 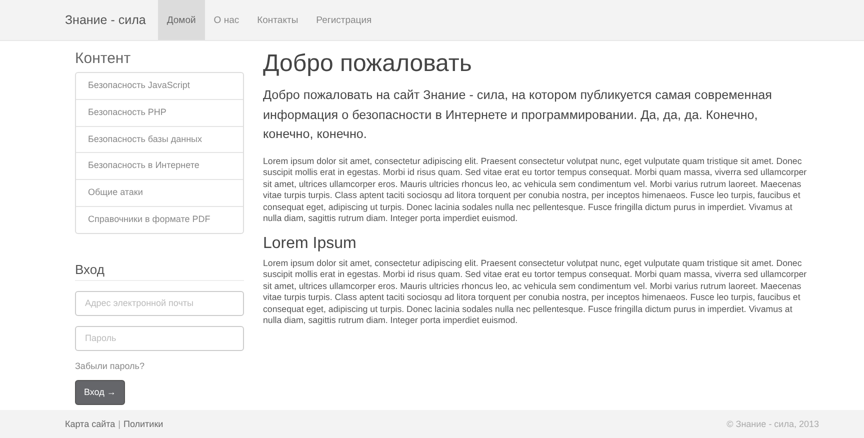 I want to click on sidebar-item: Безопасность в Интернете, so click(x=159, y=166).